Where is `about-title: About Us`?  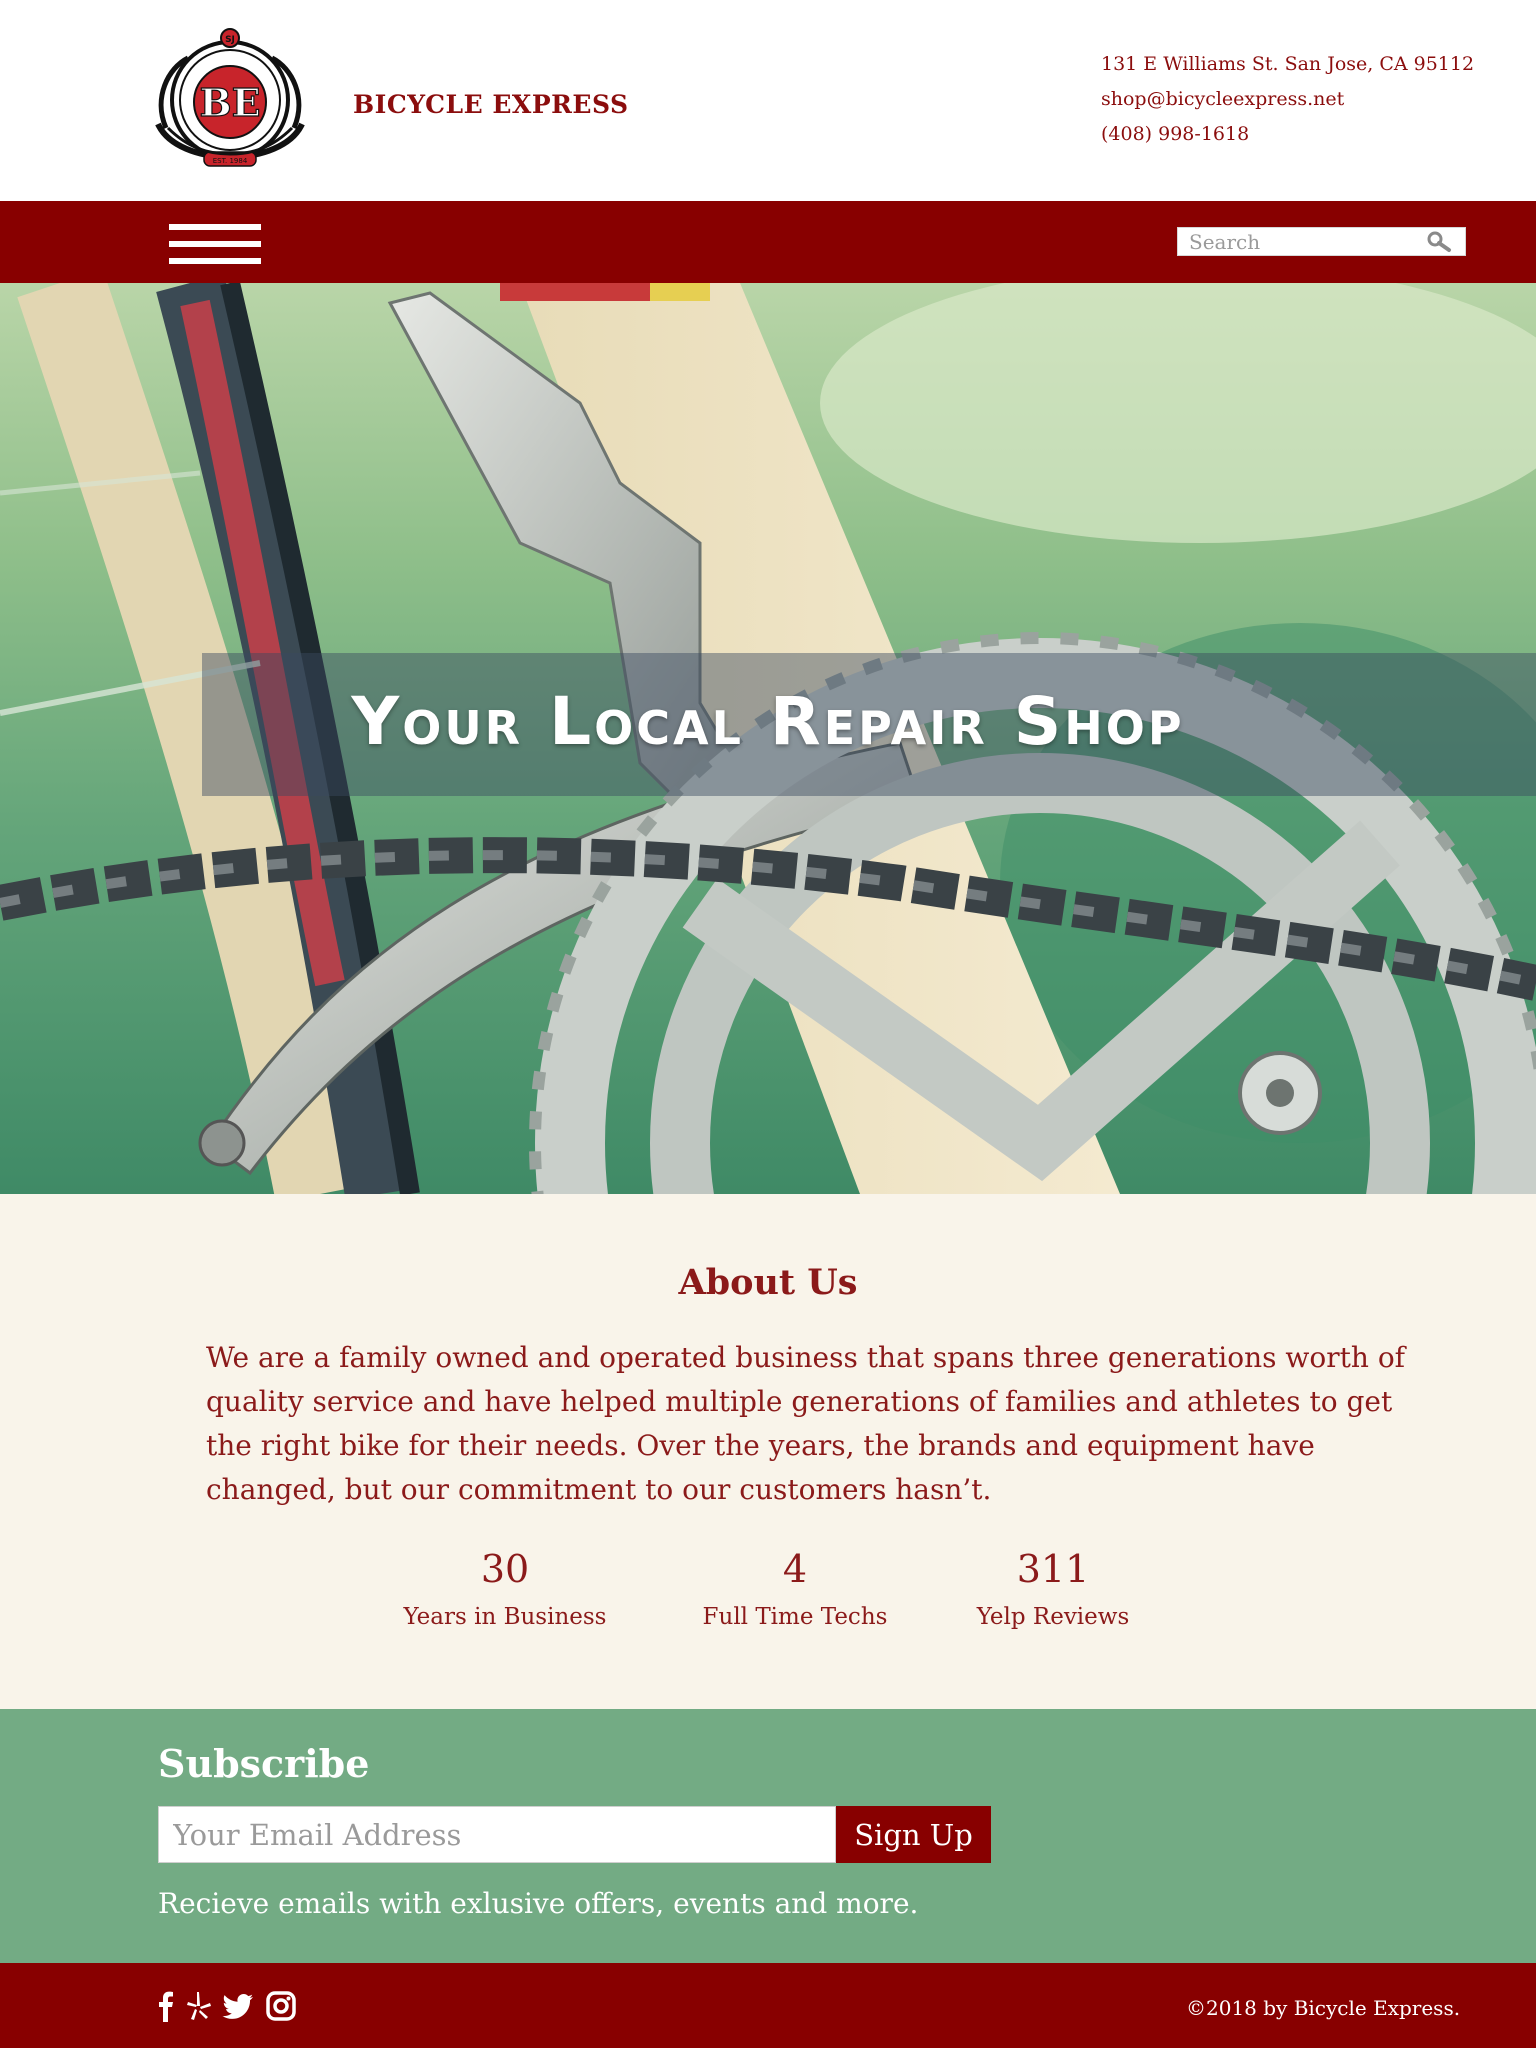
about-title: About Us is located at coordinates (768, 1282).